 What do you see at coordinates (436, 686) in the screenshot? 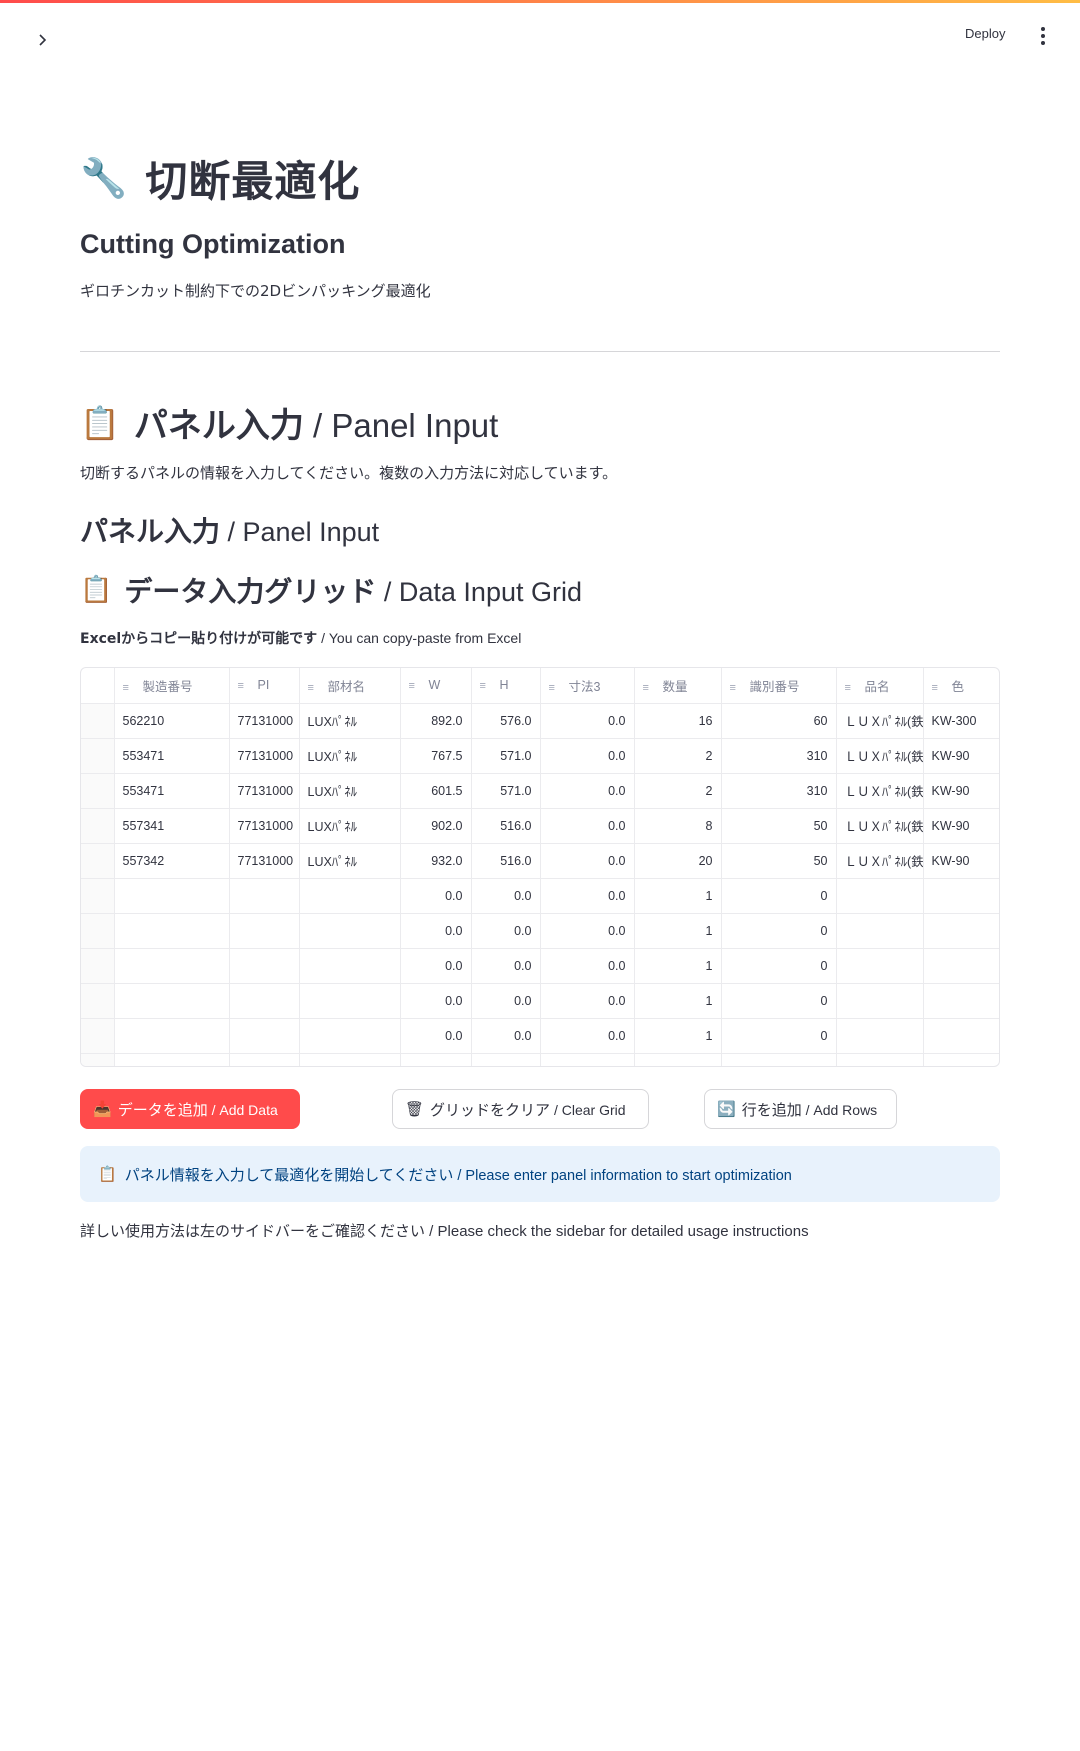
I see `column-header: ≡ W` at bounding box center [436, 686].